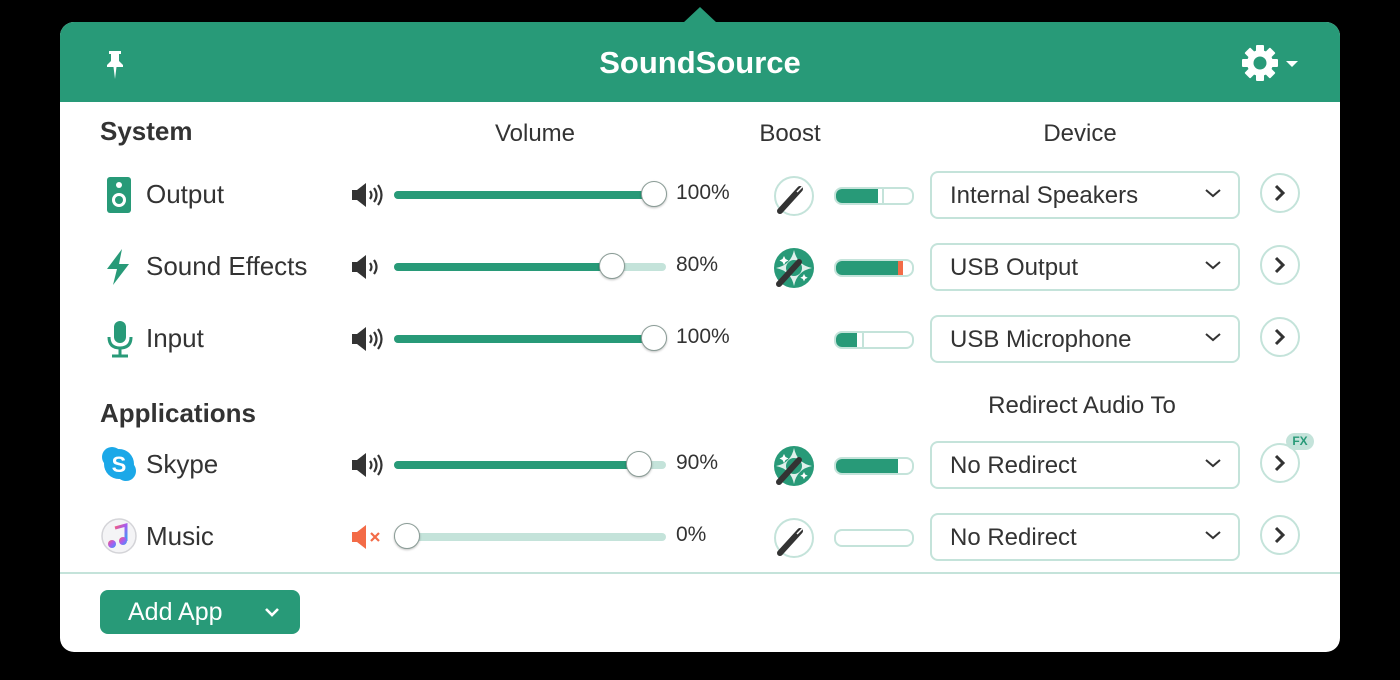 This screenshot has height=680, width=1400. What do you see at coordinates (227, 266) in the screenshot?
I see `row-label: Sound Effects` at bounding box center [227, 266].